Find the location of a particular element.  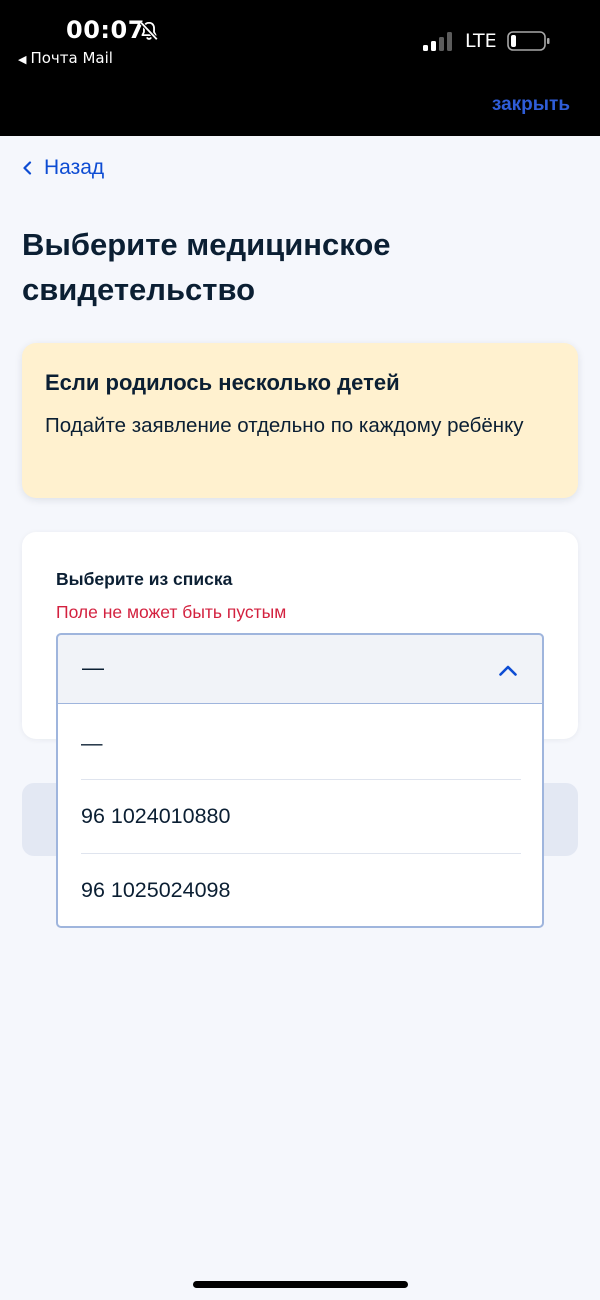

back-label: Назад is located at coordinates (74, 167).